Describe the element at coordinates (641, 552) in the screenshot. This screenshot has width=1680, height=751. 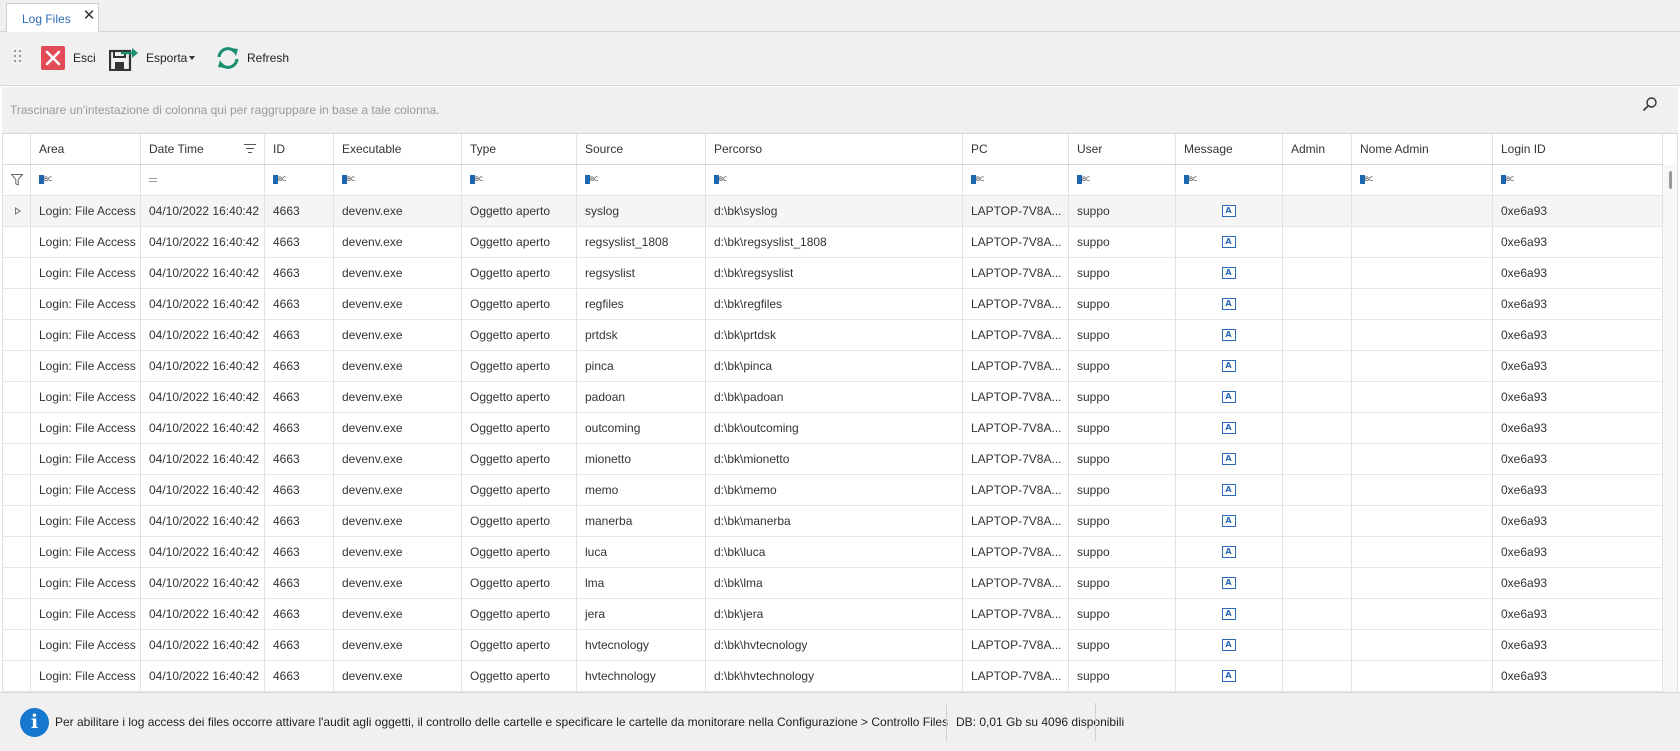
I see `cell-source: luca` at that location.